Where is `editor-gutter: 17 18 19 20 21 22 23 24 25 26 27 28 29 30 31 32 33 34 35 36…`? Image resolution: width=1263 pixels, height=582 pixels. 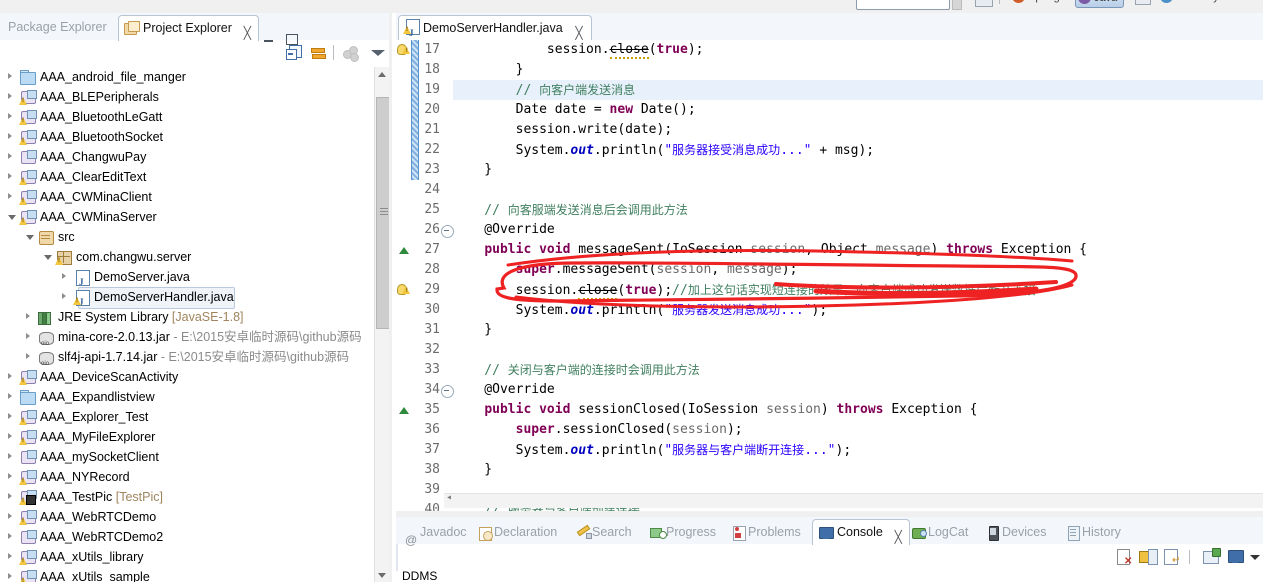
editor-gutter: 17 18 19 20 21 22 23 24 25 26 27 28 29 30 31 32 33 34 35 36… is located at coordinates (425, 275).